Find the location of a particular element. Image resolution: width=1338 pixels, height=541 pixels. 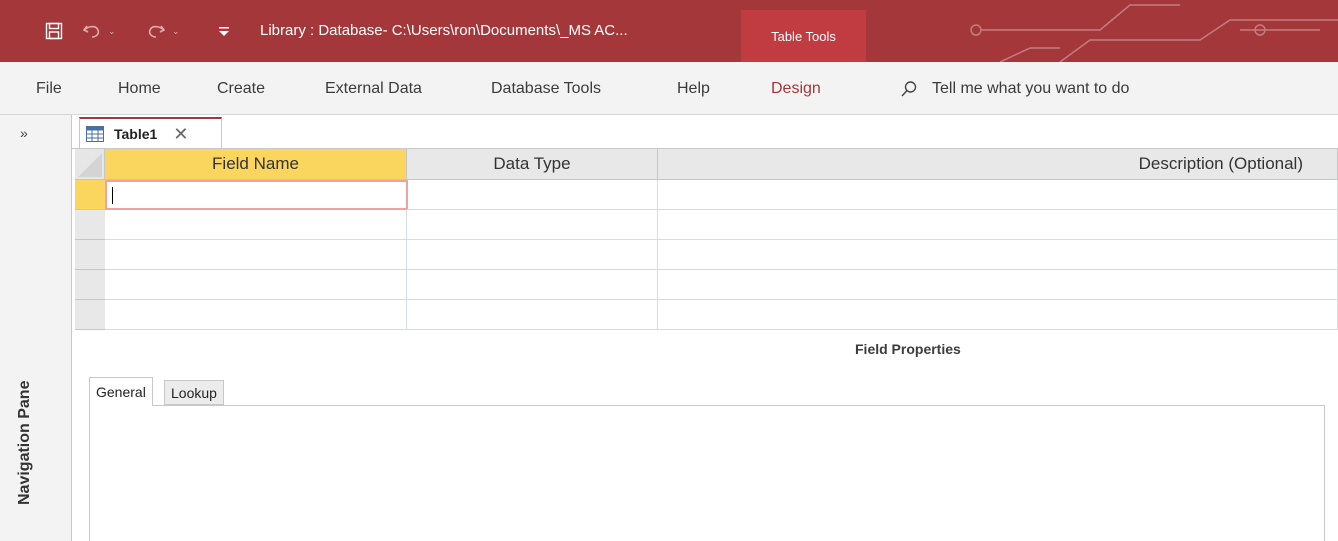

tab-help: Help is located at coordinates (693, 88).